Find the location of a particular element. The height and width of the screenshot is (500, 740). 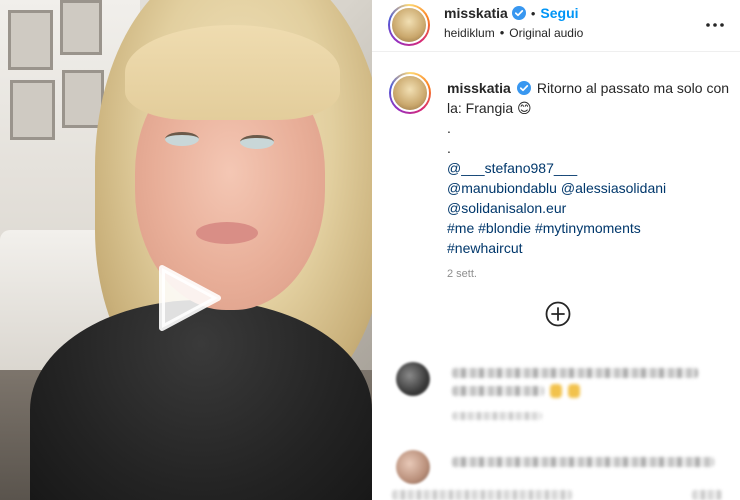

audio-info: heidiklum • Original audio is located at coordinates (513, 32).